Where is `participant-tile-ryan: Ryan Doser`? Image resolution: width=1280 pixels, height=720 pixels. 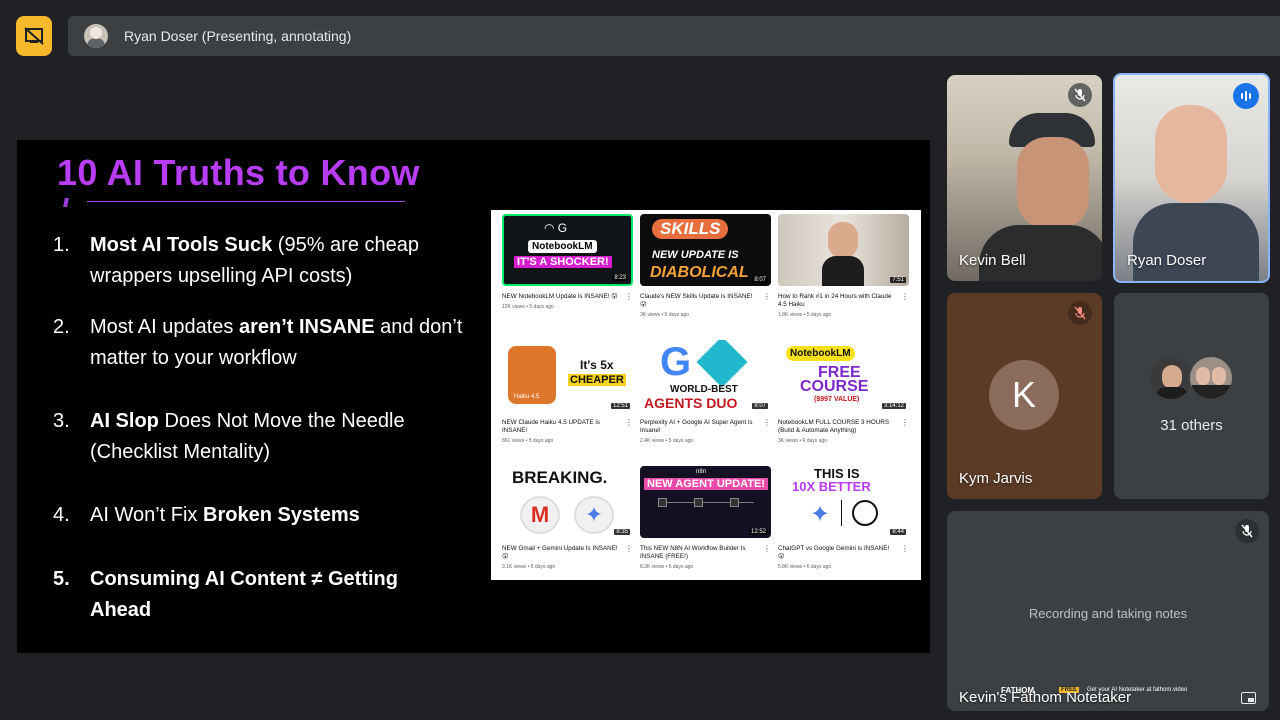
participant-tile-ryan: Ryan Doser is located at coordinates (1191, 178).